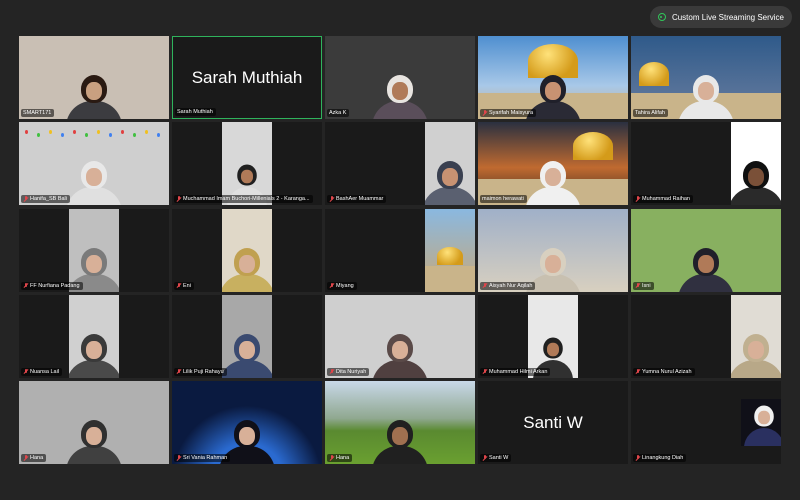  What do you see at coordinates (503, 199) in the screenshot?
I see `participant-name: maimon herawati` at bounding box center [503, 199].